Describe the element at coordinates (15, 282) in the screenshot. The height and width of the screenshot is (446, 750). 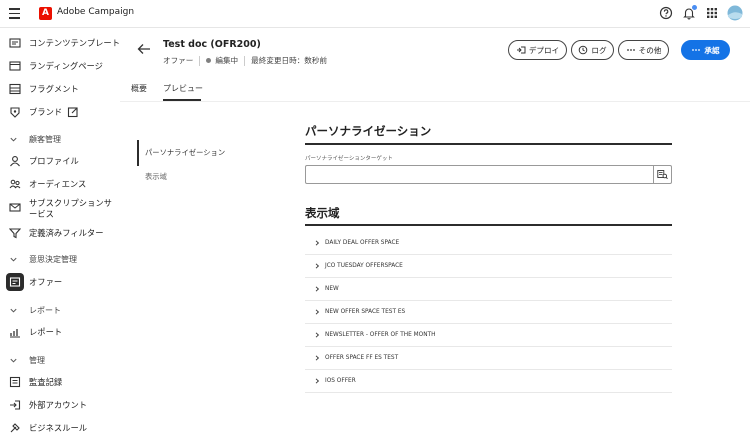
I see `offer-icon` at that location.